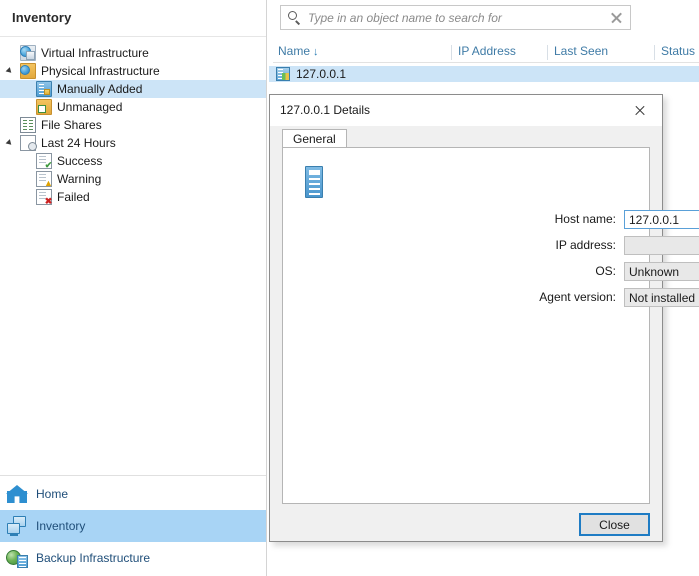 This screenshot has height=576, width=699. What do you see at coordinates (28, 71) in the screenshot?
I see `physical-infrastructure-icon` at bounding box center [28, 71].